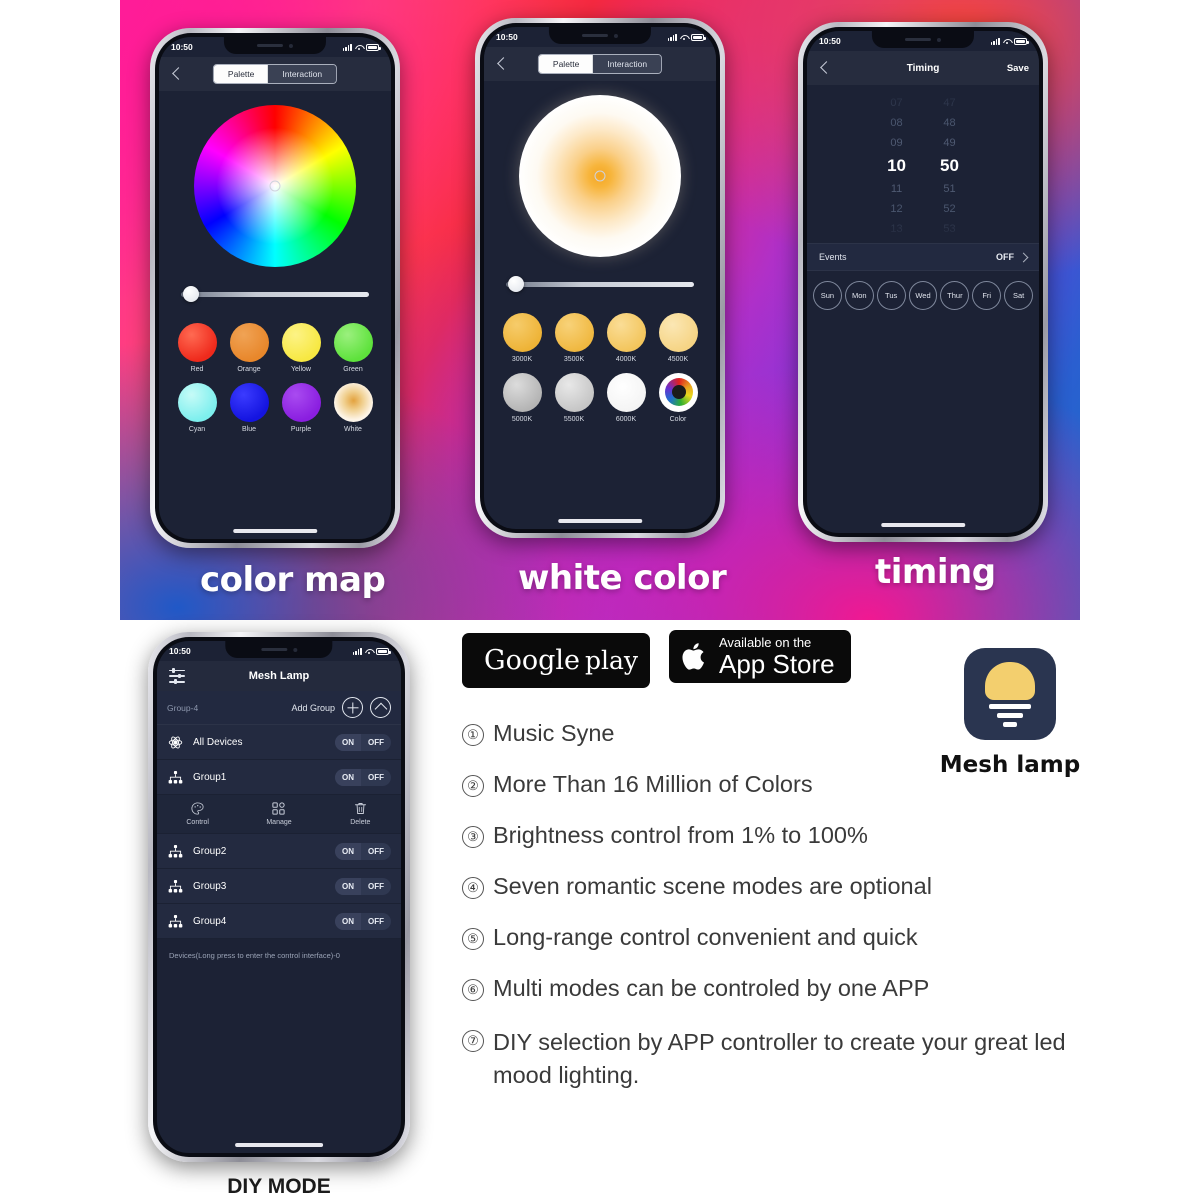 Image resolution: width=1200 pixels, height=1200 pixels. What do you see at coordinates (352, 707) in the screenshot?
I see `add-group-plus-icon` at bounding box center [352, 707].